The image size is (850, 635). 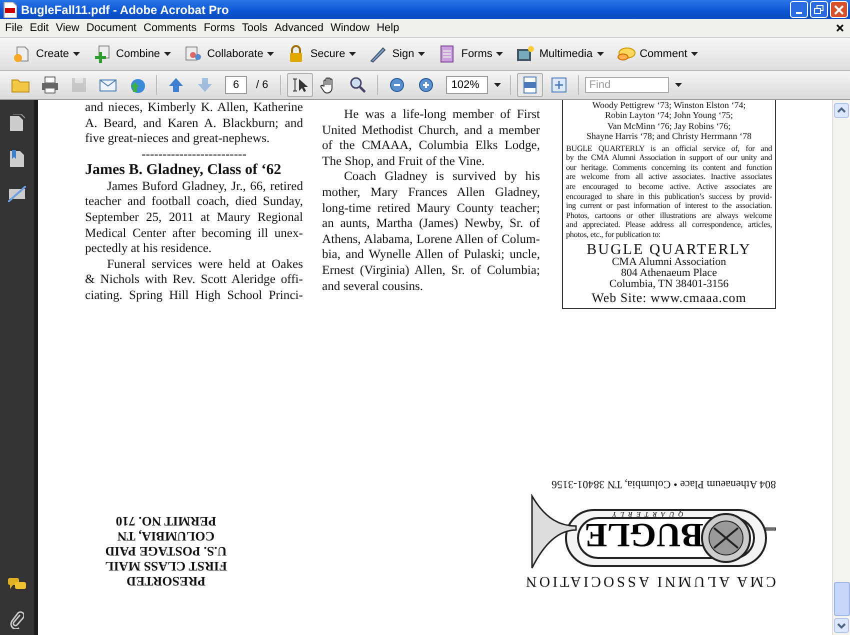 I want to click on toolbar-menu-button: Sign, so click(x=397, y=54).